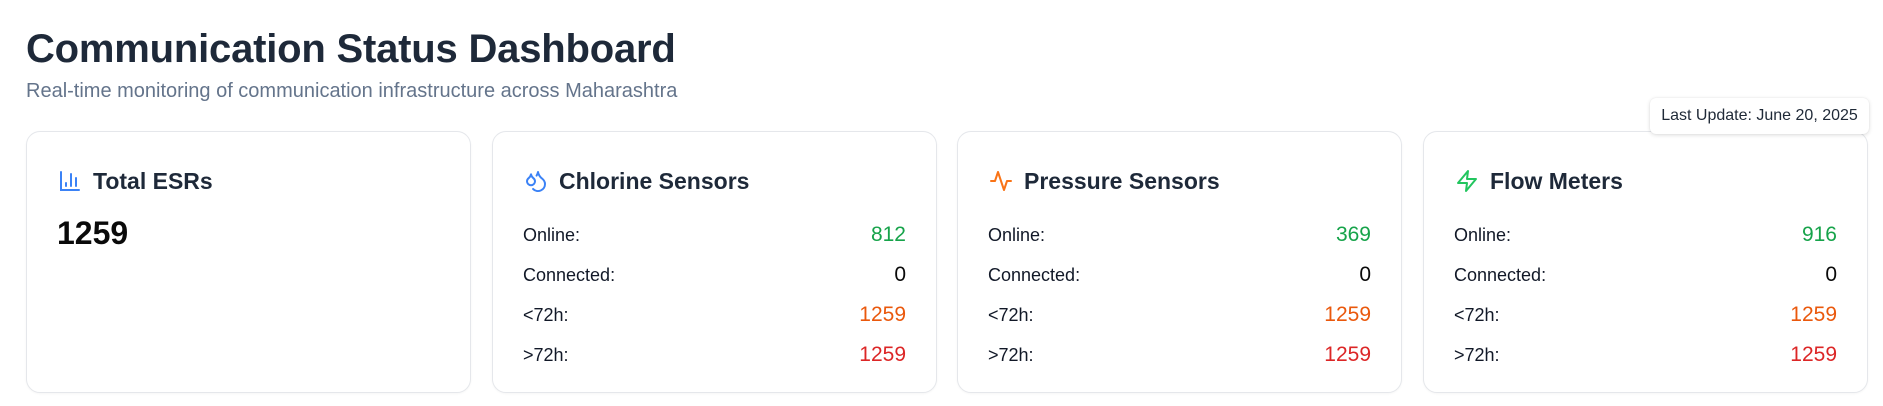 The width and height of the screenshot is (1883, 406). What do you see at coordinates (1556, 181) in the screenshot?
I see `card-title: Flow Meters` at bounding box center [1556, 181].